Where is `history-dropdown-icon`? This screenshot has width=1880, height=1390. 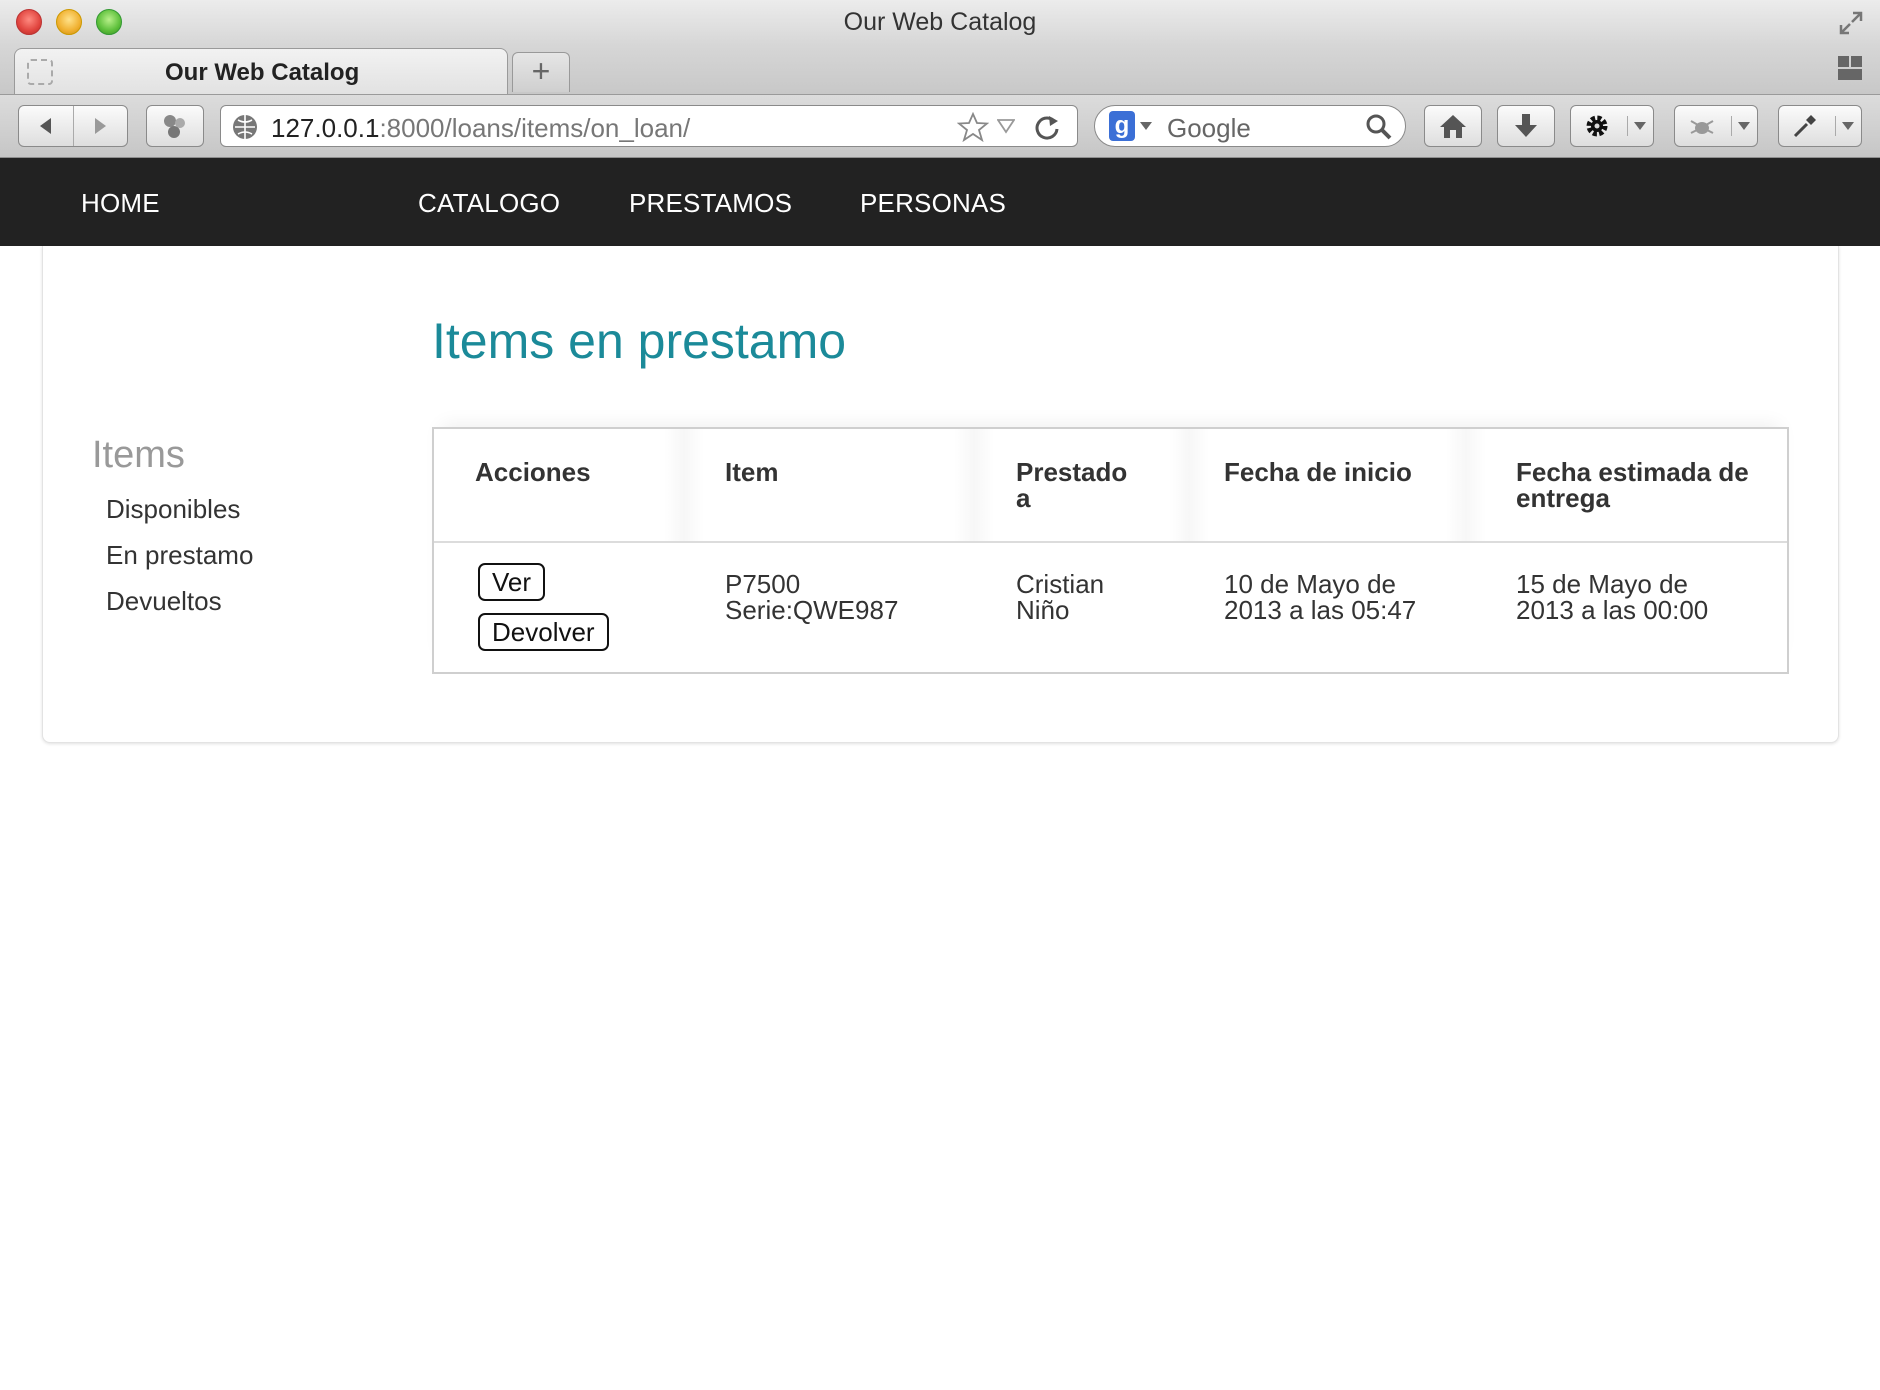
history-dropdown-icon is located at coordinates (1006, 126).